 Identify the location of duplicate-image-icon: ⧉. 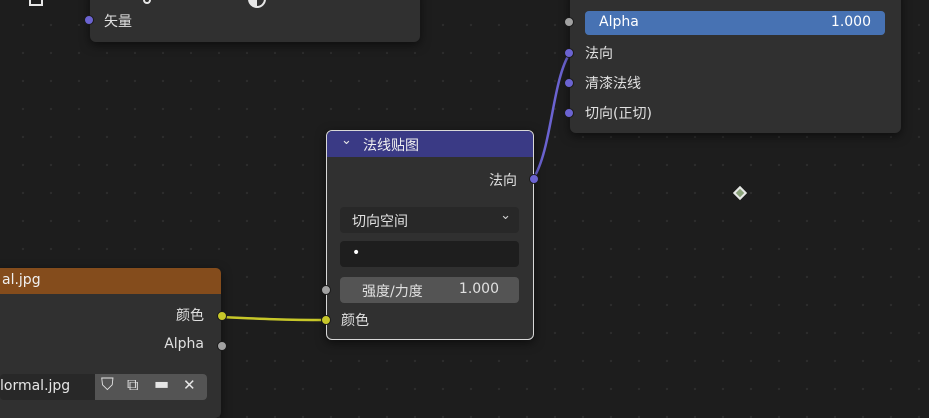
(132, 385).